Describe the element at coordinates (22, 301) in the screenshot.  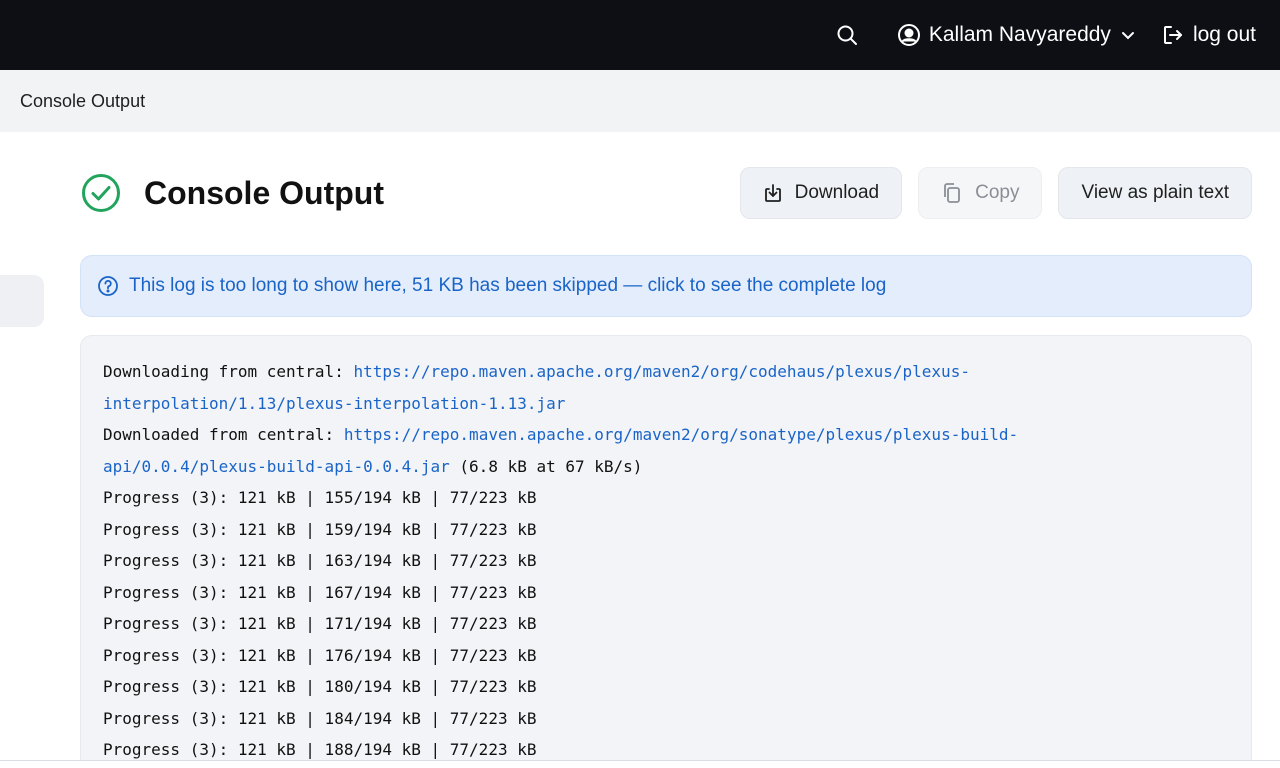
I see `sidebar-item` at that location.